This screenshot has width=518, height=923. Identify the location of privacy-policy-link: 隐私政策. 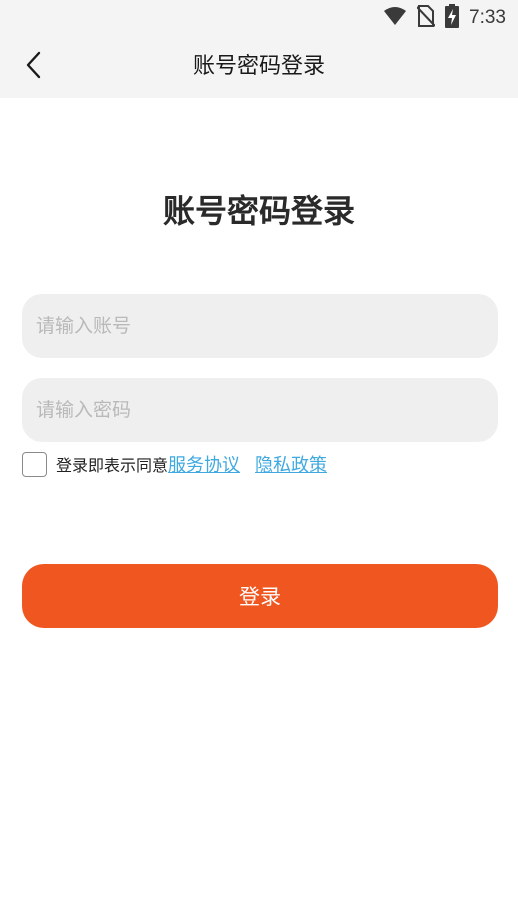
(291, 464).